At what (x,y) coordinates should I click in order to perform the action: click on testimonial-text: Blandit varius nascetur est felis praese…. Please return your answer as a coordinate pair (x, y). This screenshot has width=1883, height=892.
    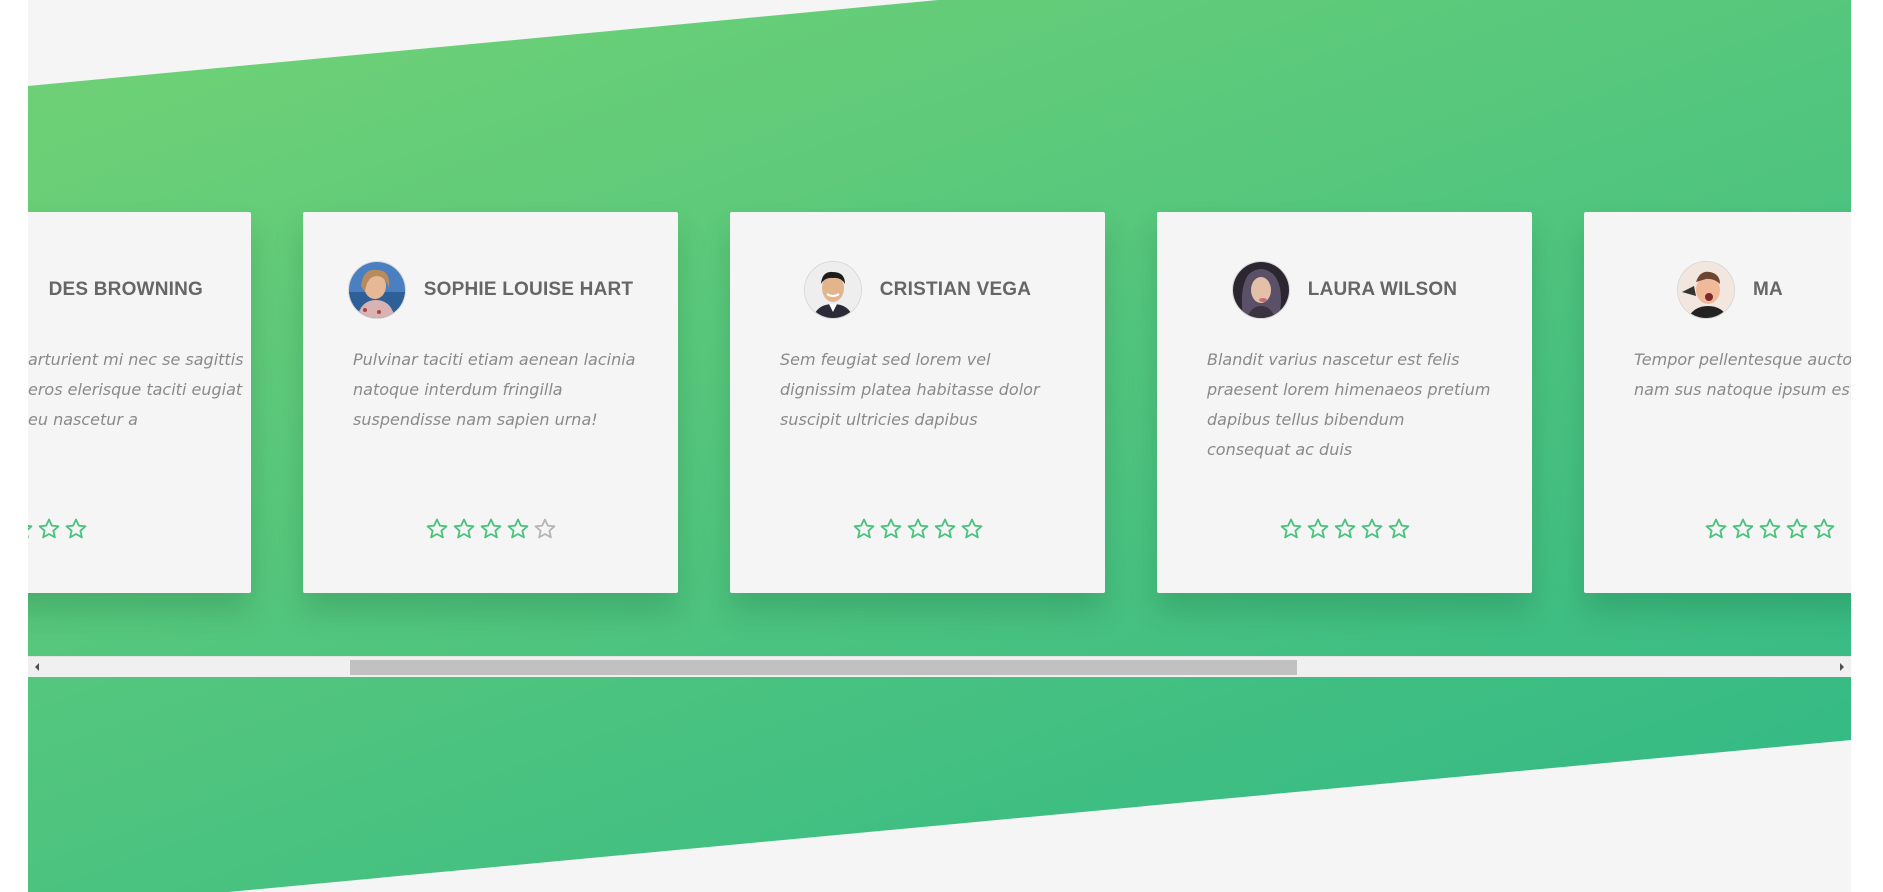
    Looking at the image, I should click on (1349, 404).